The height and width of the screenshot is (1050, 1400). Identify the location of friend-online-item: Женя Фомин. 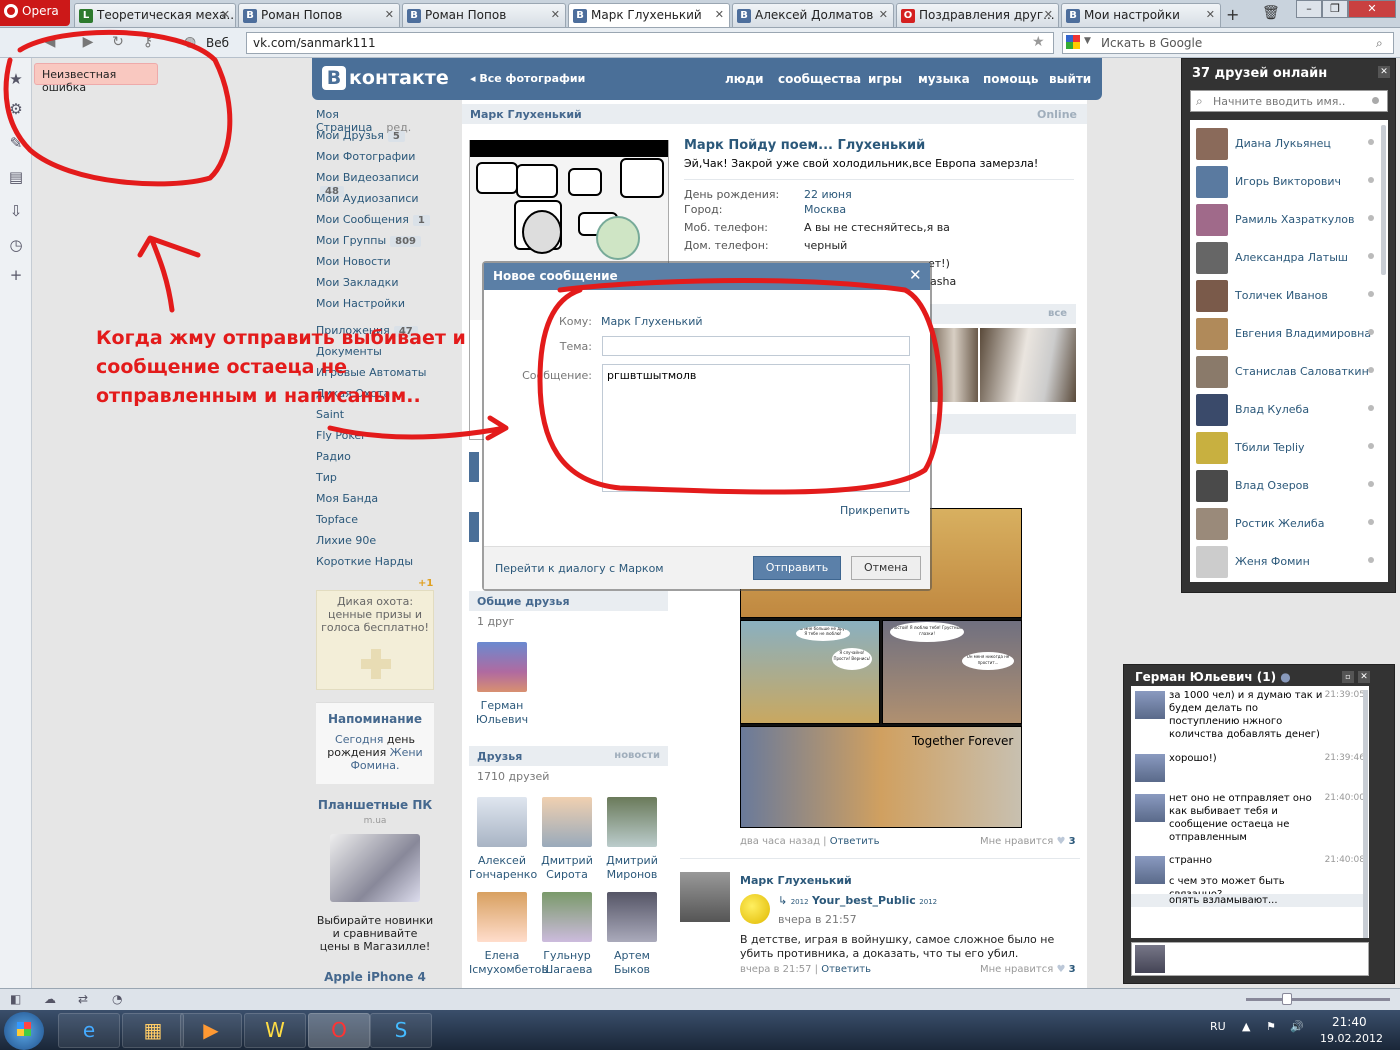
(1289, 562).